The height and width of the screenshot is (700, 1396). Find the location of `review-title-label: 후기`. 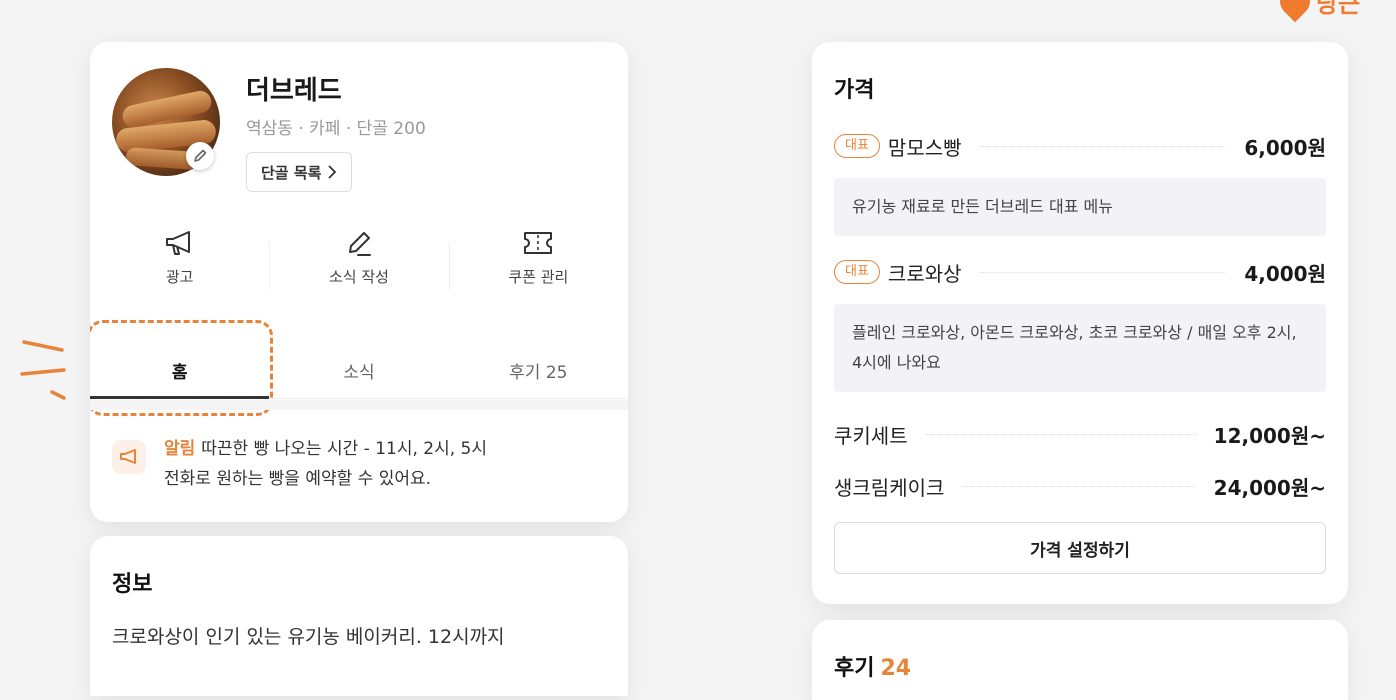

review-title-label: 후기 is located at coordinates (854, 668).